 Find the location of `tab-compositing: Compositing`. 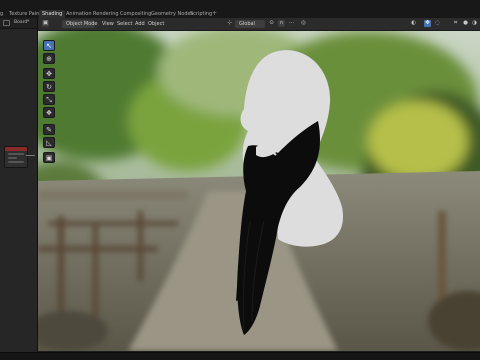

tab-compositing: Compositing is located at coordinates (135, 14).